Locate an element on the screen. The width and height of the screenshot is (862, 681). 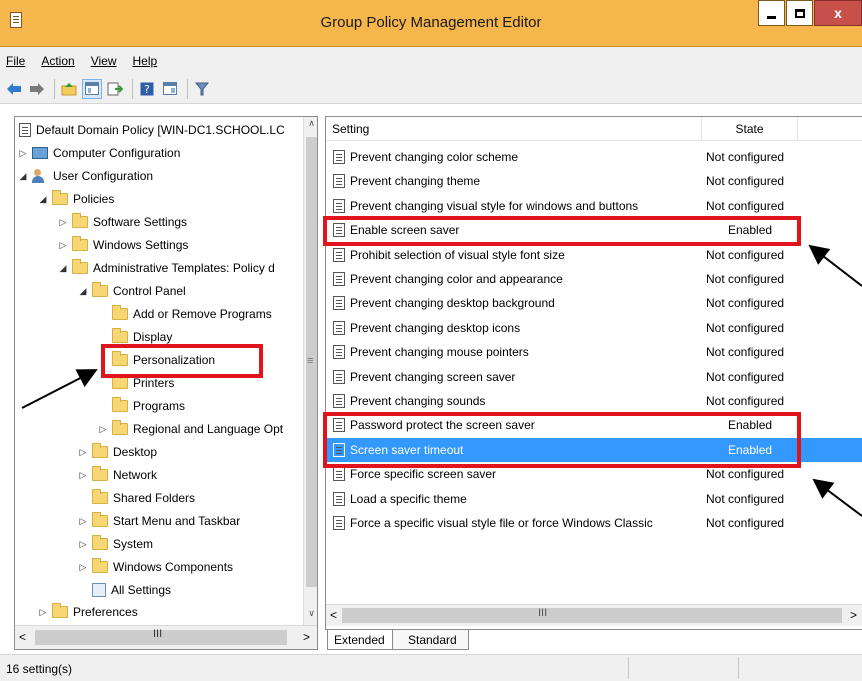
scroll-down-icon: ∨ is located at coordinates (310, 616).